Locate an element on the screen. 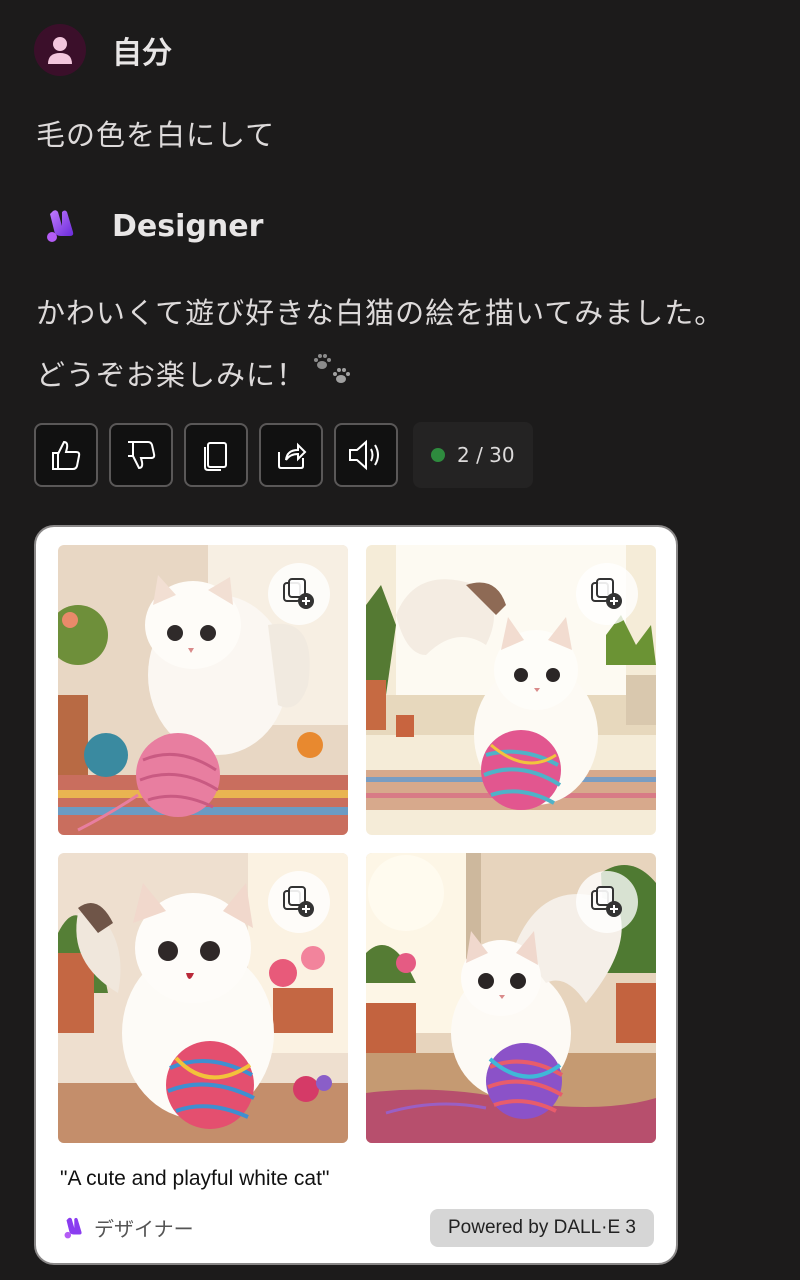 This screenshot has width=800, height=1280. person-icon is located at coordinates (60, 50).